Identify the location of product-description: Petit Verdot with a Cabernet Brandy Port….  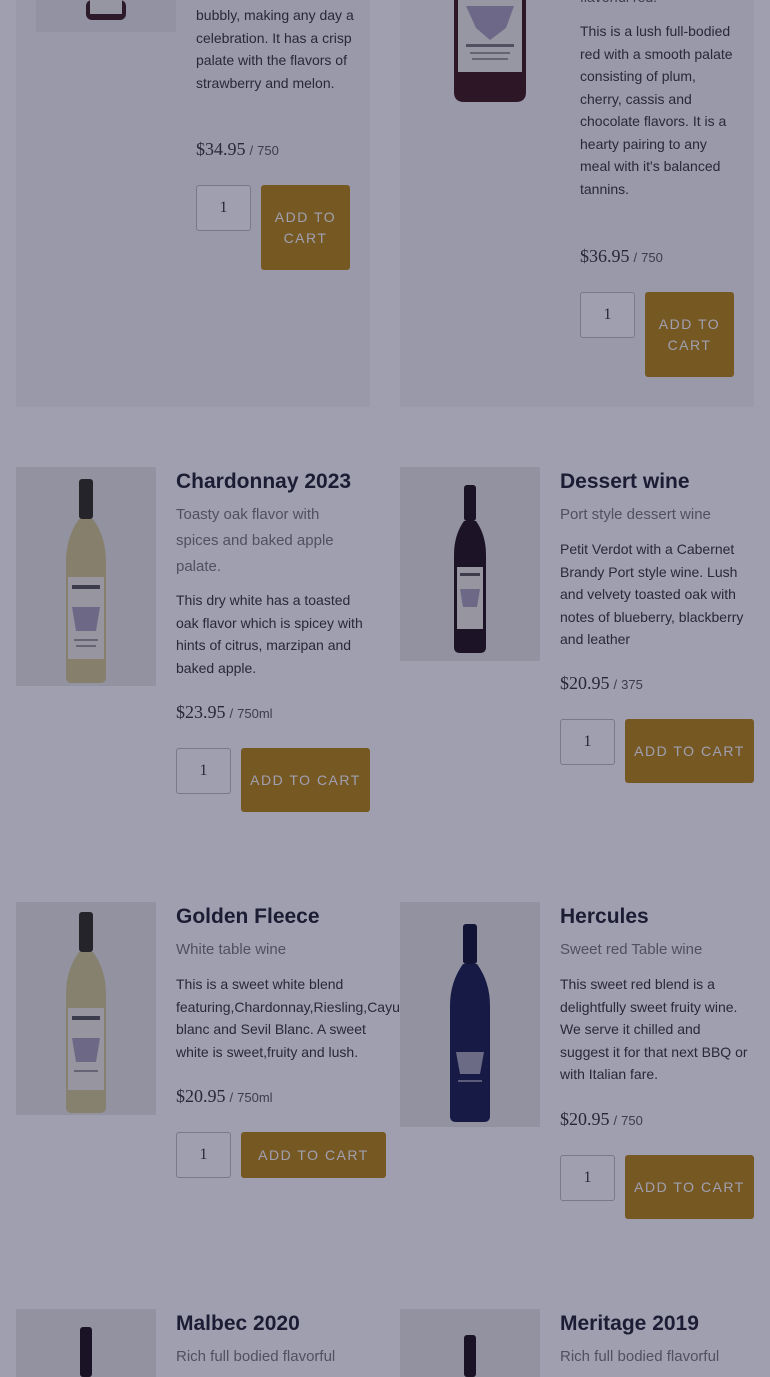
(652, 594).